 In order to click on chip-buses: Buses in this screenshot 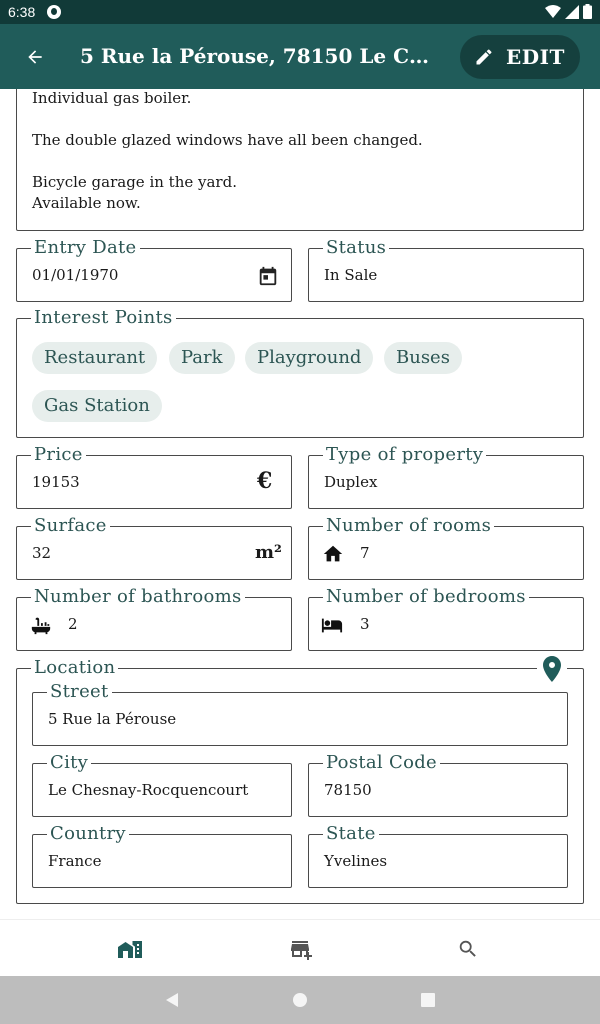, I will do `click(423, 358)`.